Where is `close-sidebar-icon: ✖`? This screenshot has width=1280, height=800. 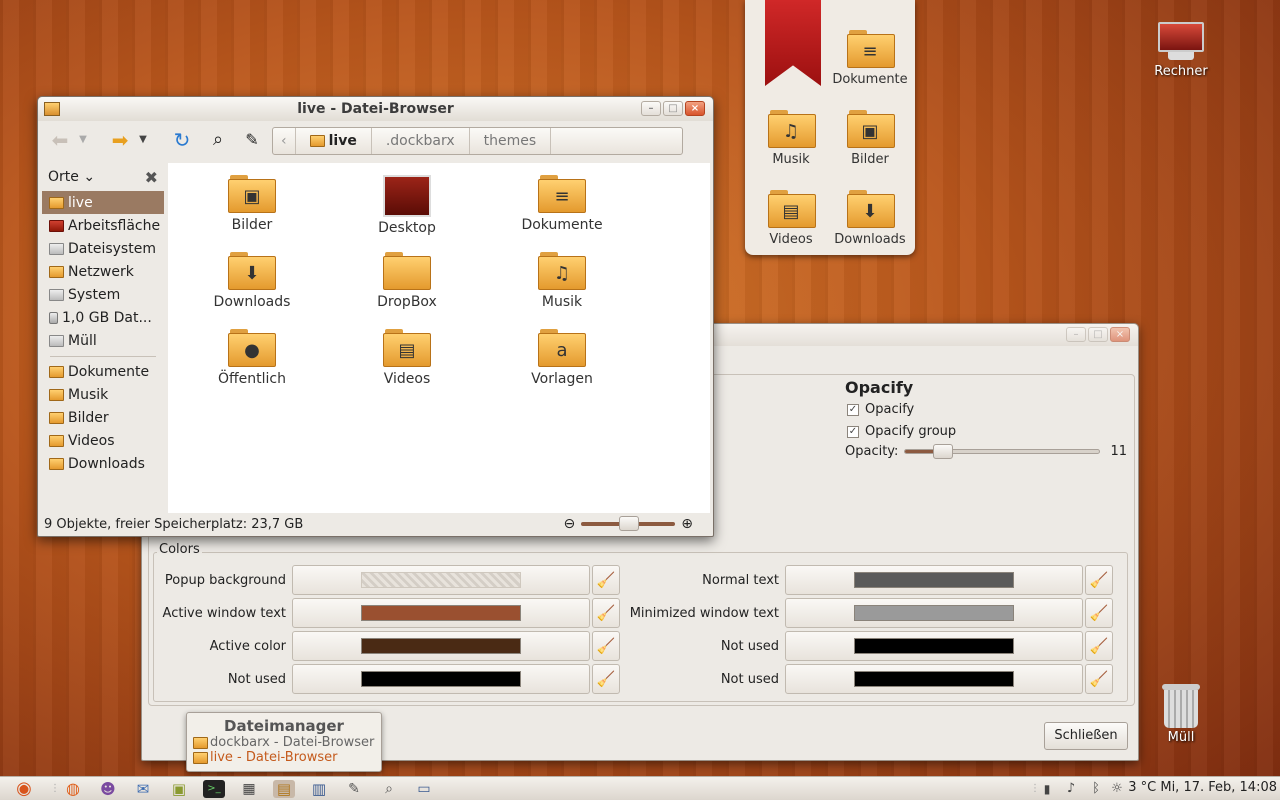 close-sidebar-icon: ✖ is located at coordinates (151, 177).